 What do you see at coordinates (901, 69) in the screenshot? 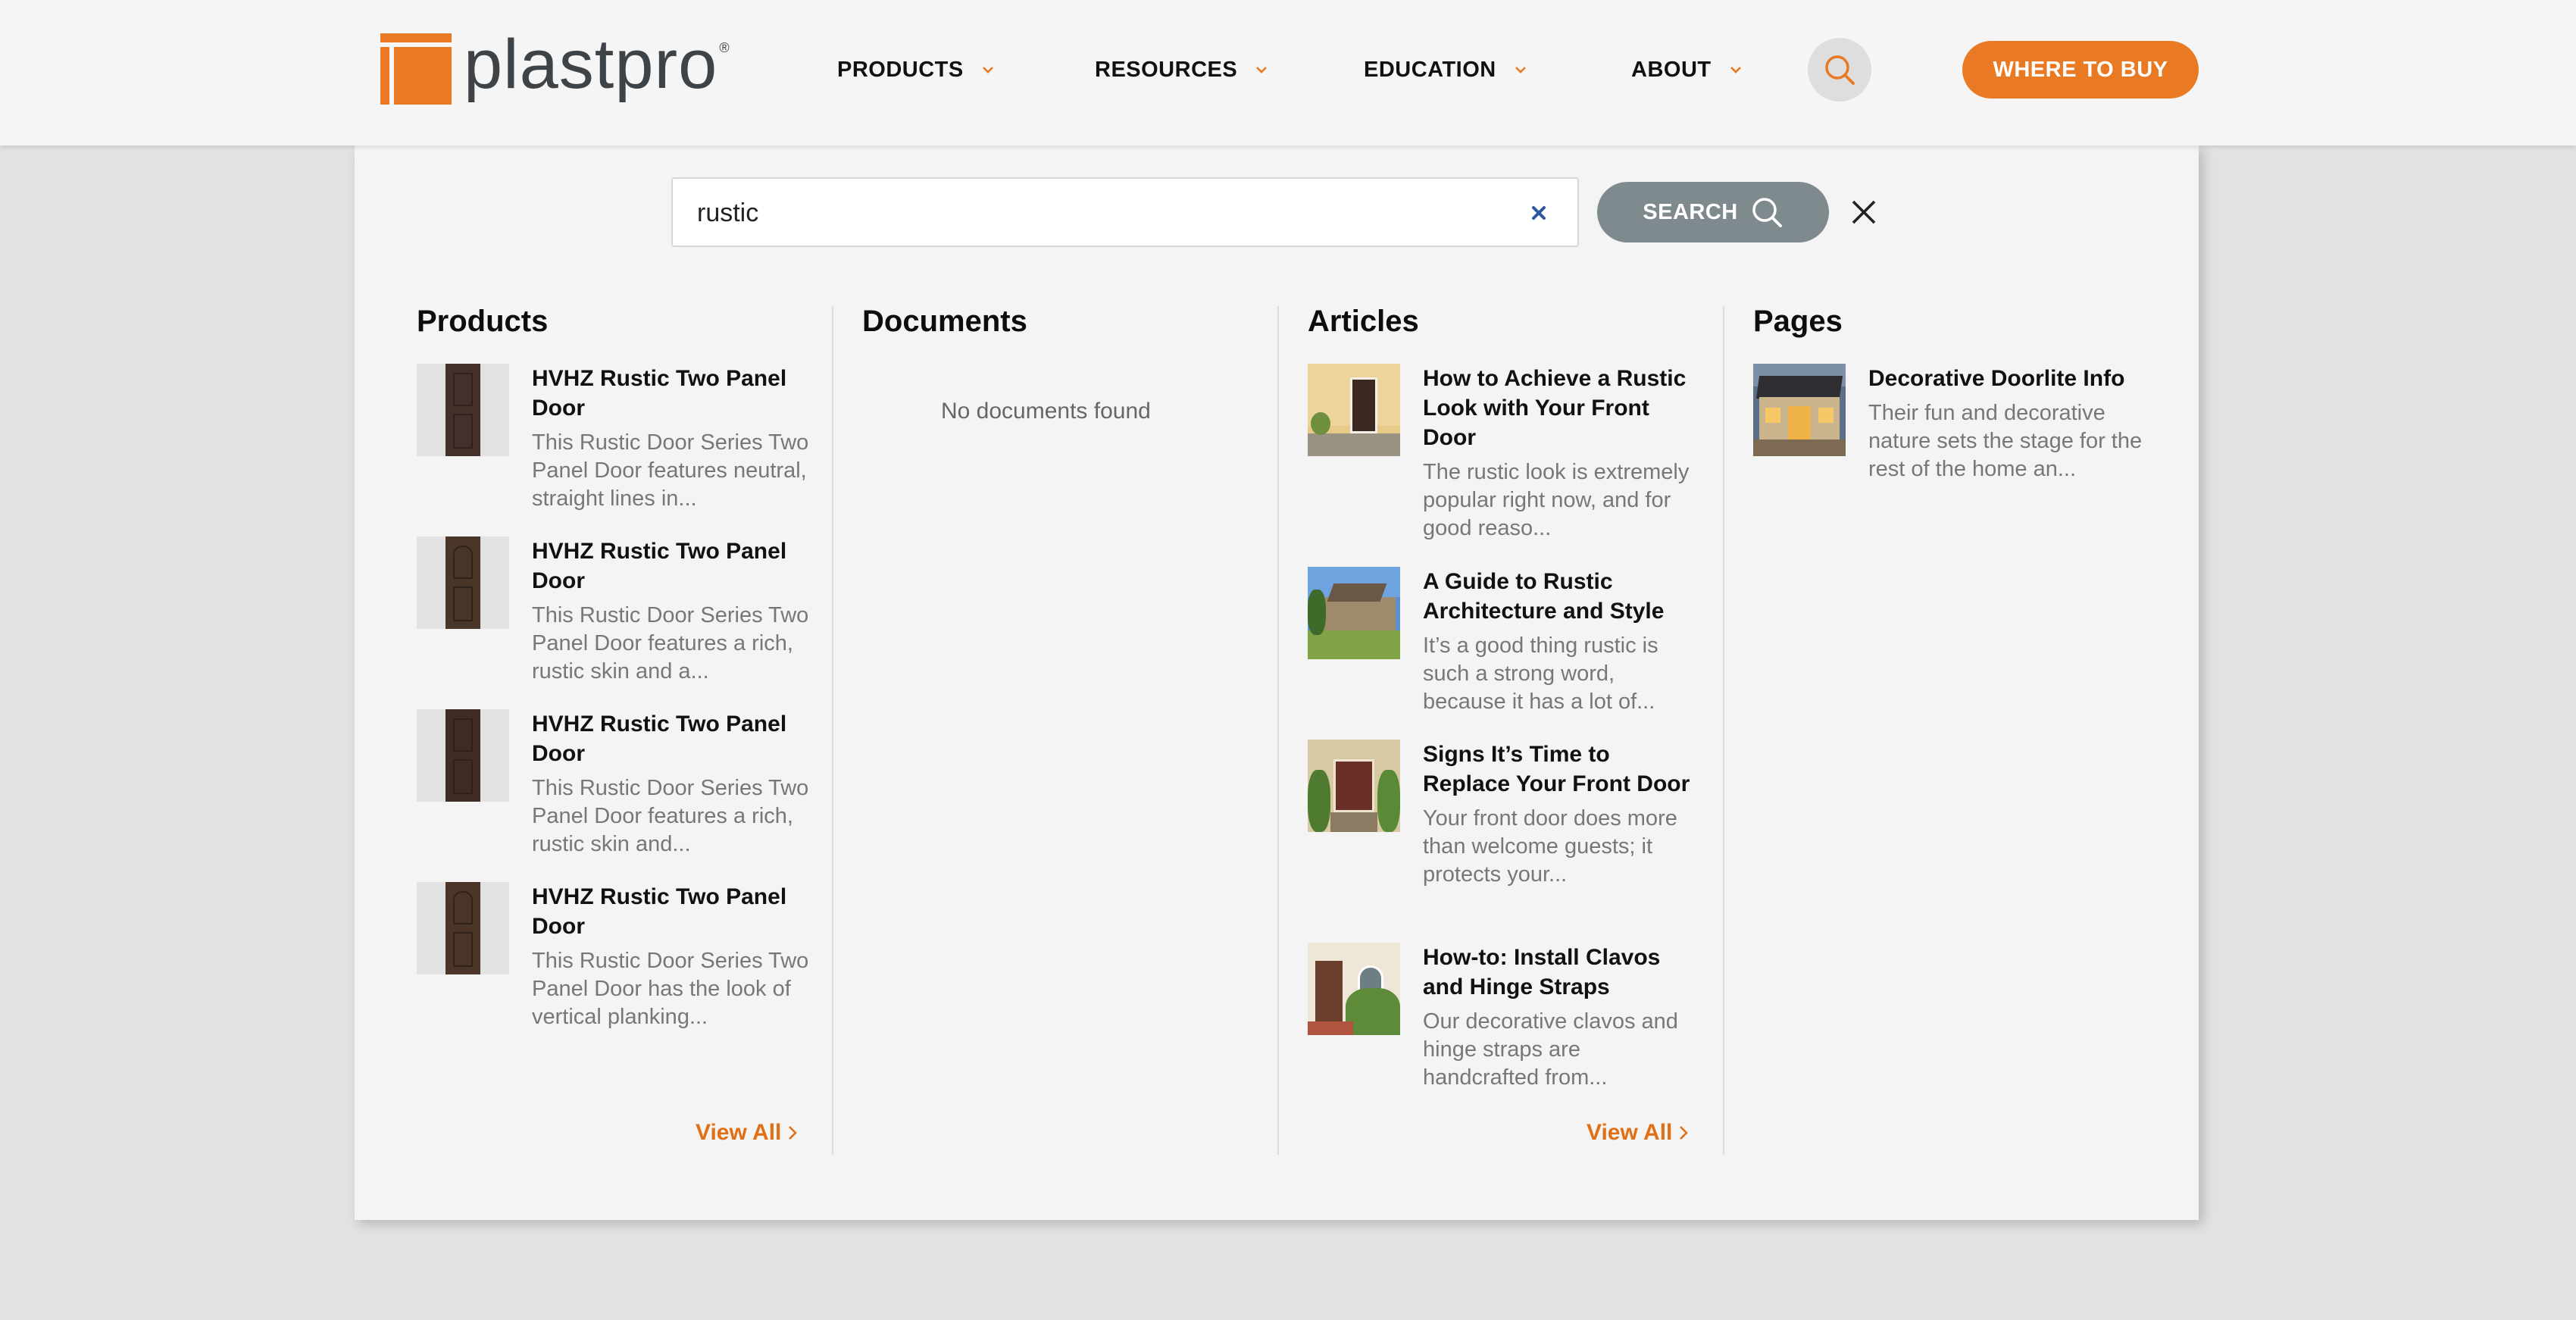
I see `nav-label: PRODUCTS` at bounding box center [901, 69].